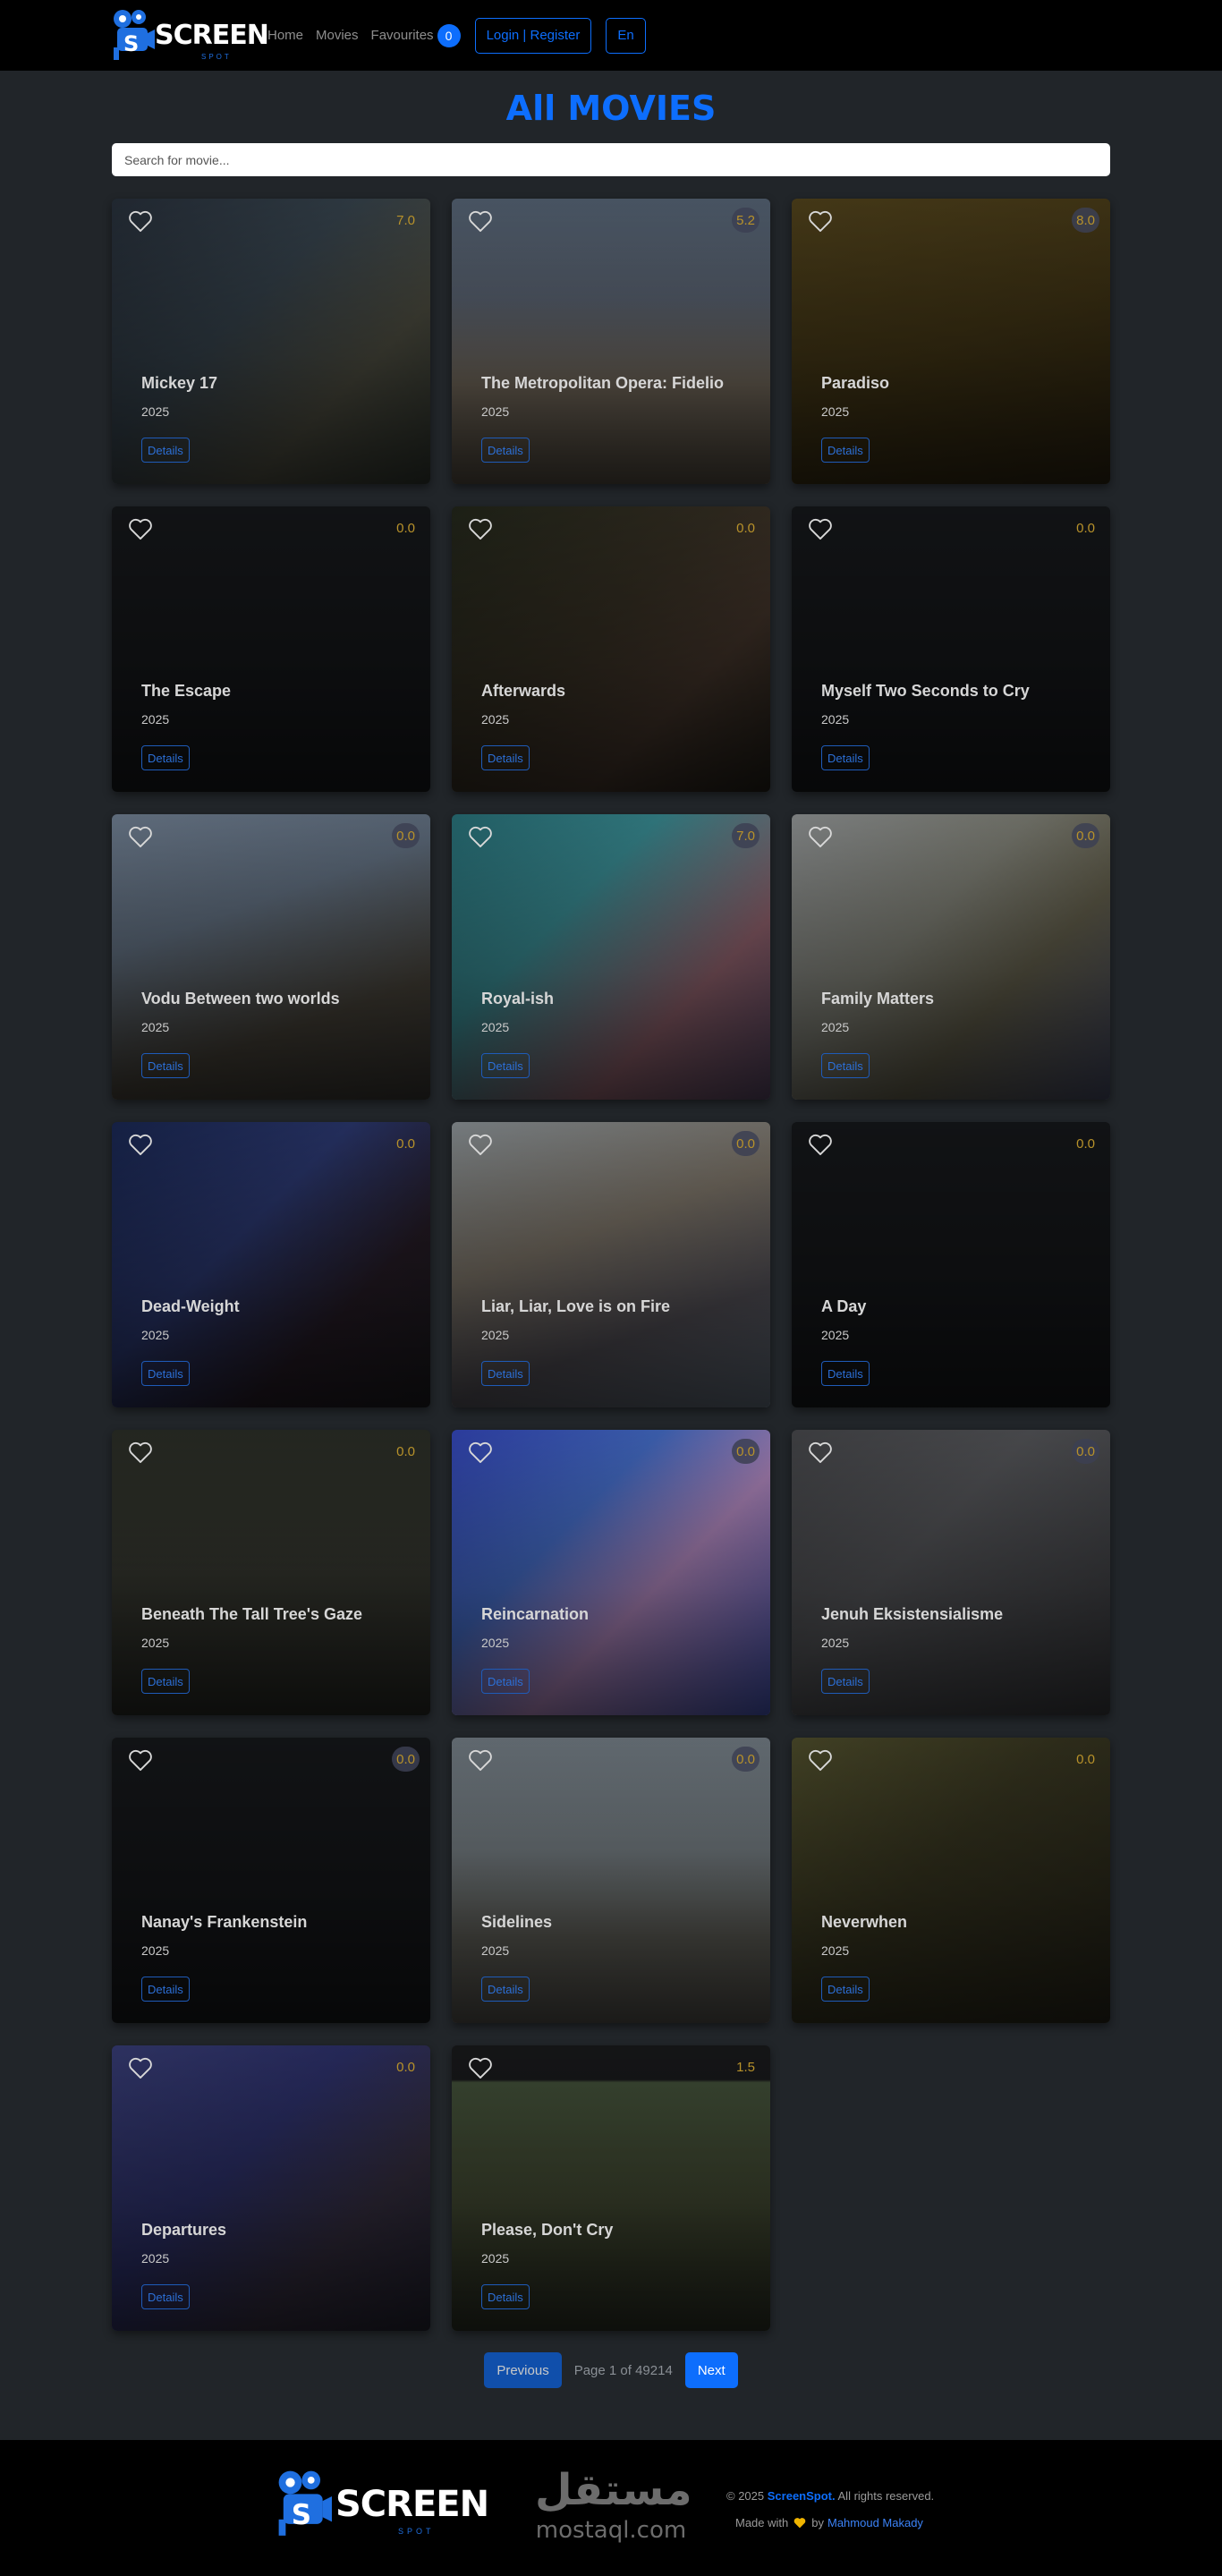 This screenshot has width=1222, height=2576. What do you see at coordinates (518, 998) in the screenshot?
I see `movie-title: Royal-ish` at bounding box center [518, 998].